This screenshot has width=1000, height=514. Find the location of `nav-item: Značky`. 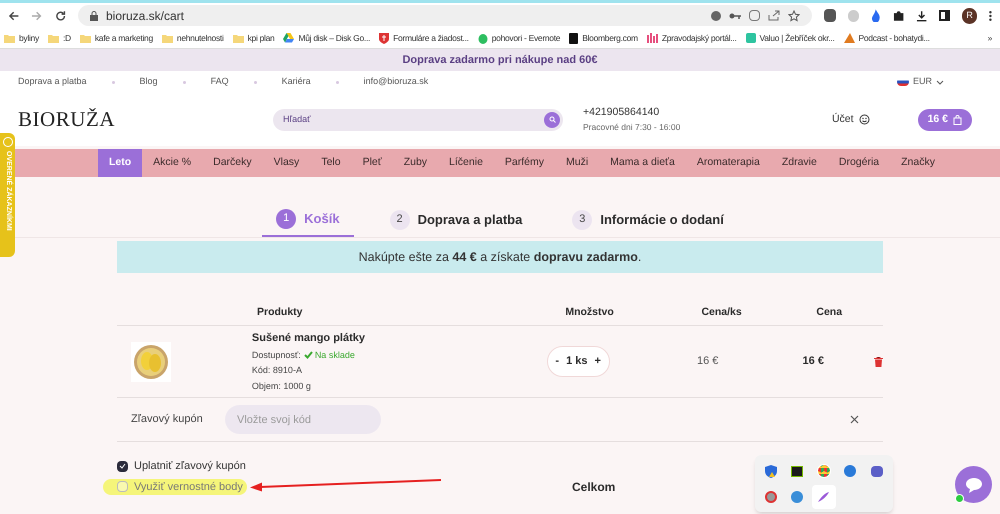

nav-item: Značky is located at coordinates (918, 163).